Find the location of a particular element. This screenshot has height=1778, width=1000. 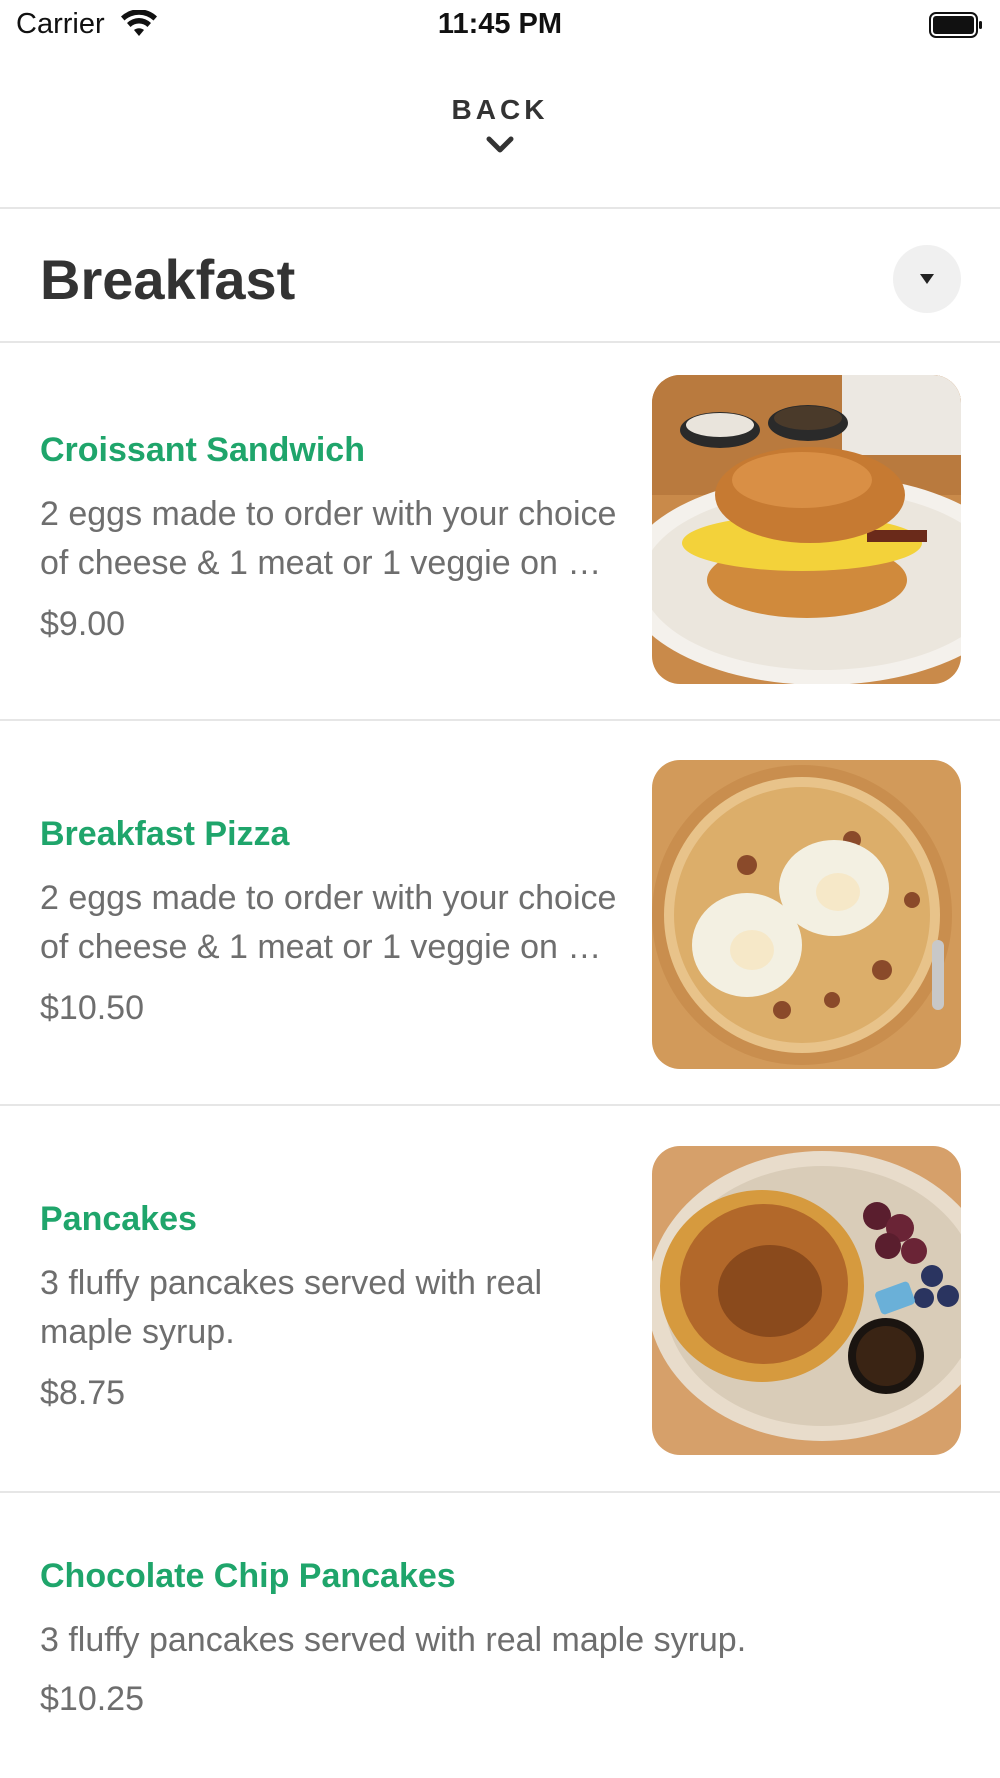

status-time: 11:45 PM is located at coordinates (500, 24).